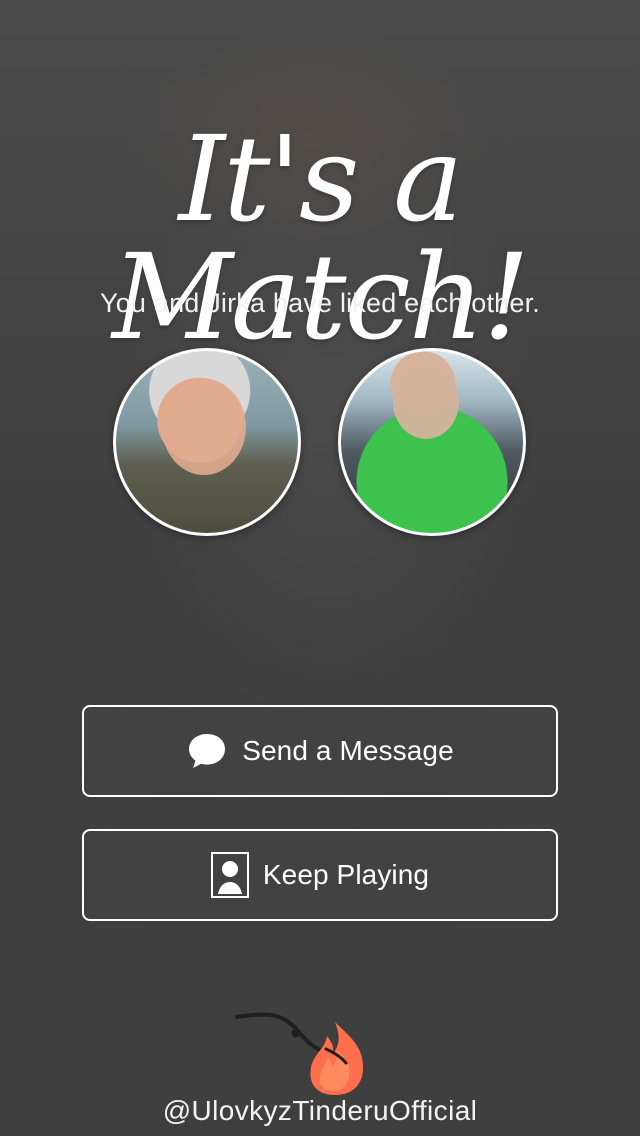 This screenshot has height=1136, width=640. I want to click on fishing-hook-flame-icon, so click(310, 1052).